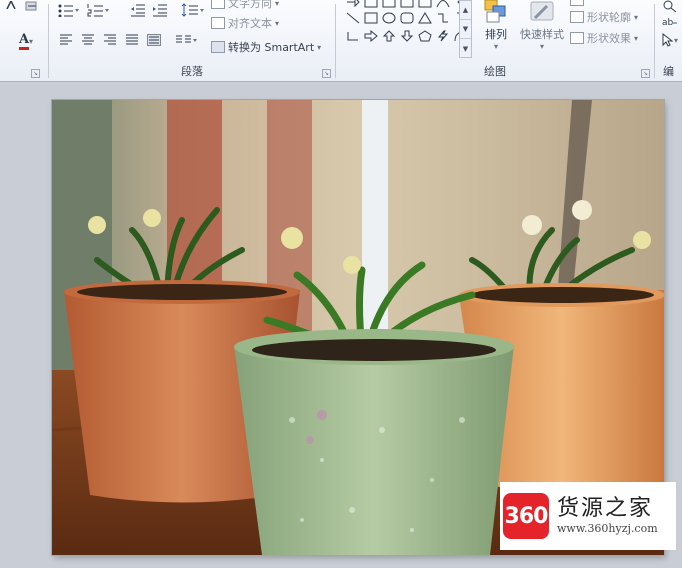  Describe the element at coordinates (326, 73) in the screenshot. I see `paragraph-dialog-launcher: ↘` at that location.